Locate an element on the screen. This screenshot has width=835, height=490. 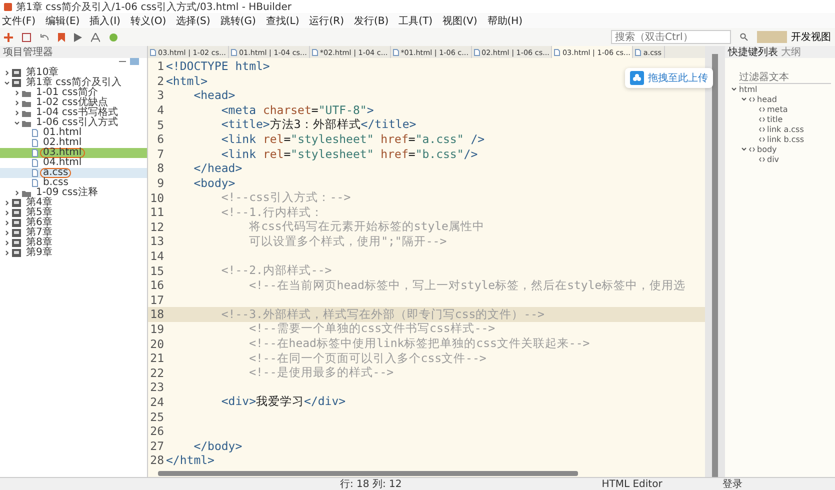
menu-item: 插入(I) is located at coordinates (105, 21).